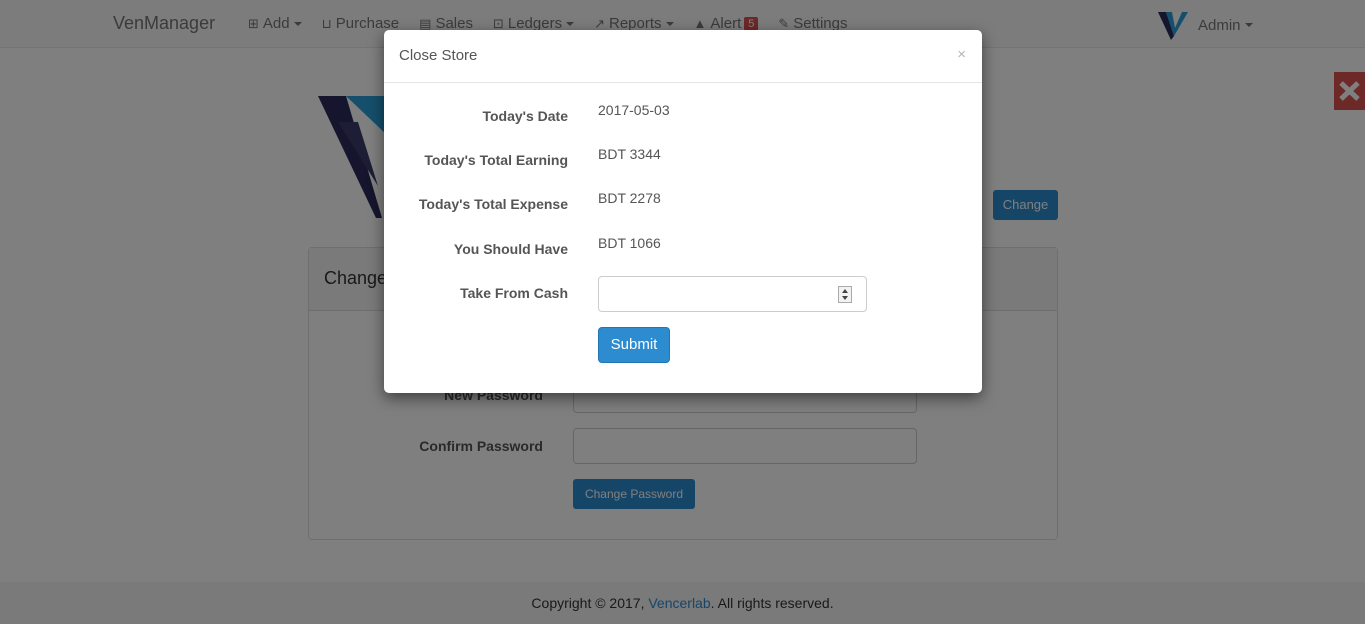 The image size is (1365, 624). What do you see at coordinates (629, 198) in the screenshot?
I see `total-expense-value: BDT 2278` at bounding box center [629, 198].